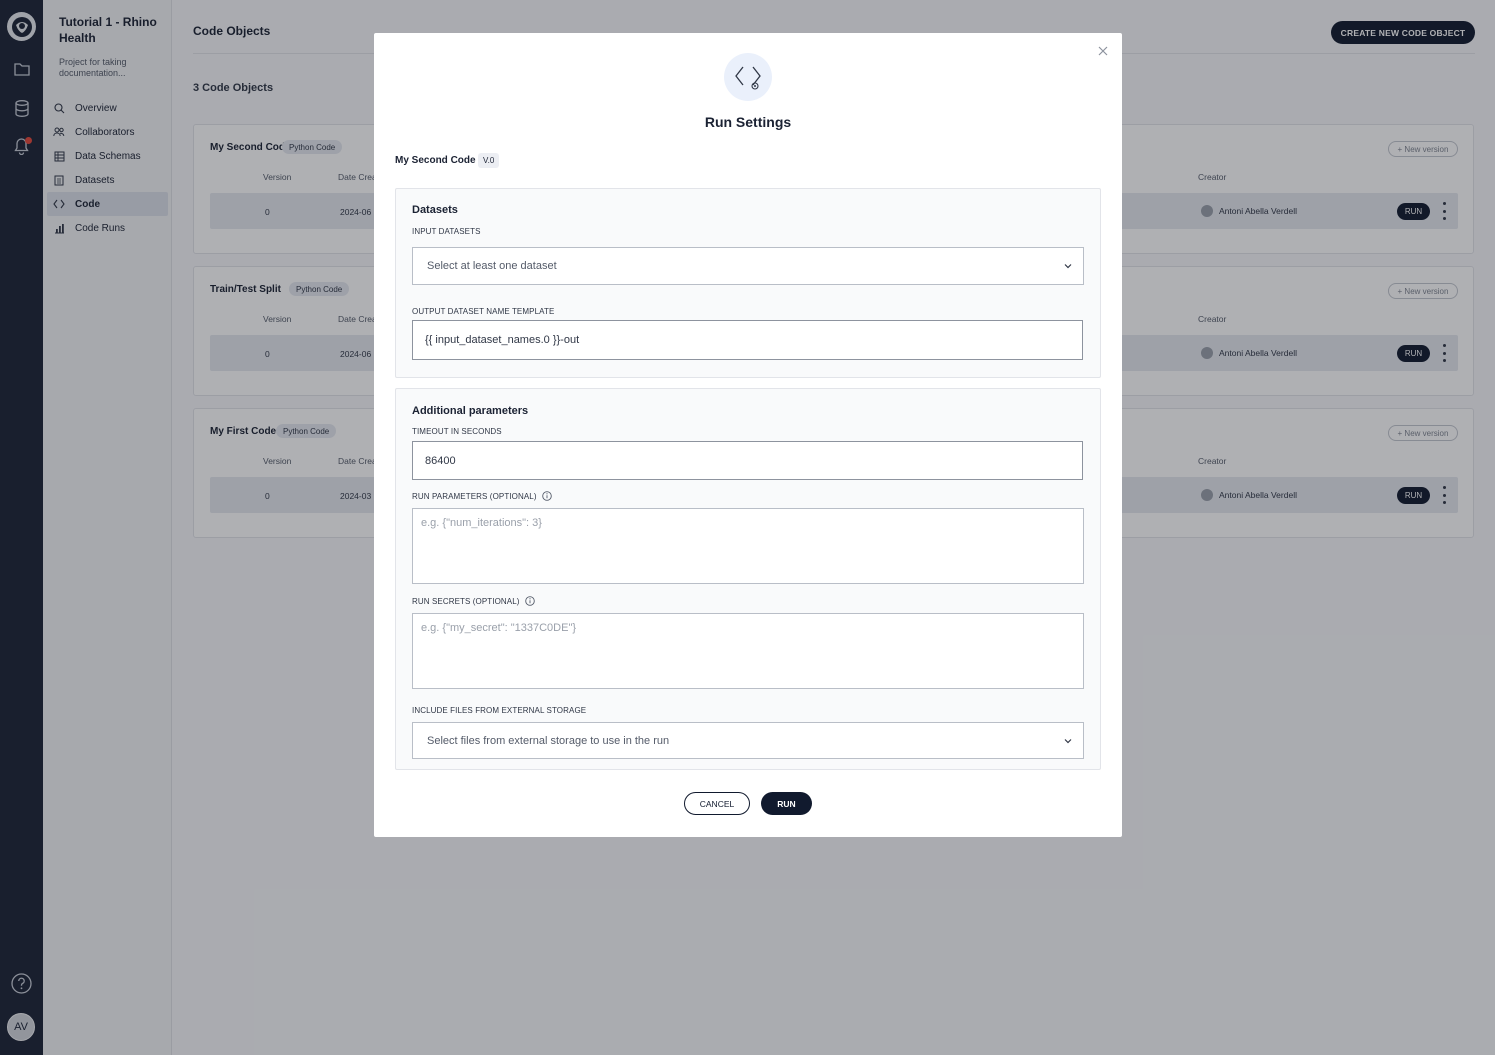  Describe the element at coordinates (748, 651) in the screenshot. I see `run-secrets-input` at that location.